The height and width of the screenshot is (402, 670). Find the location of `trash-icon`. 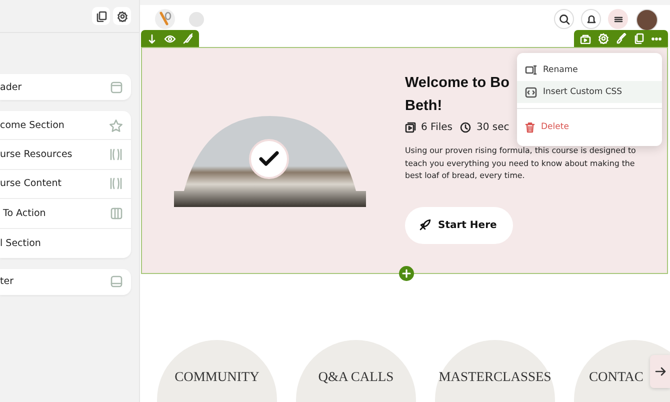

trash-icon is located at coordinates (530, 127).